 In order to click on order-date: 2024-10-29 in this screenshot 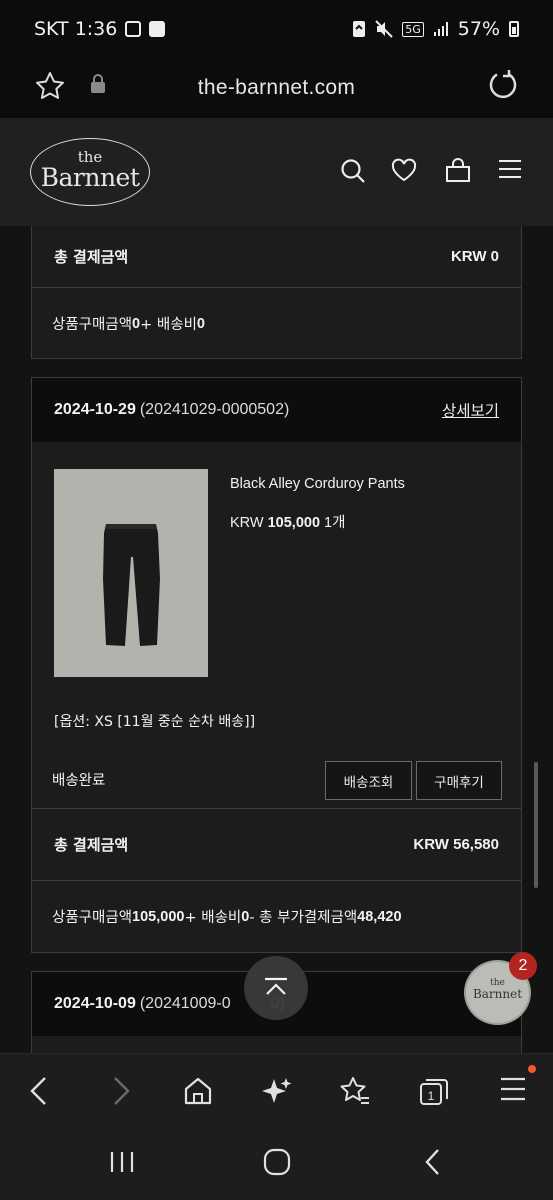, I will do `click(95, 409)`.